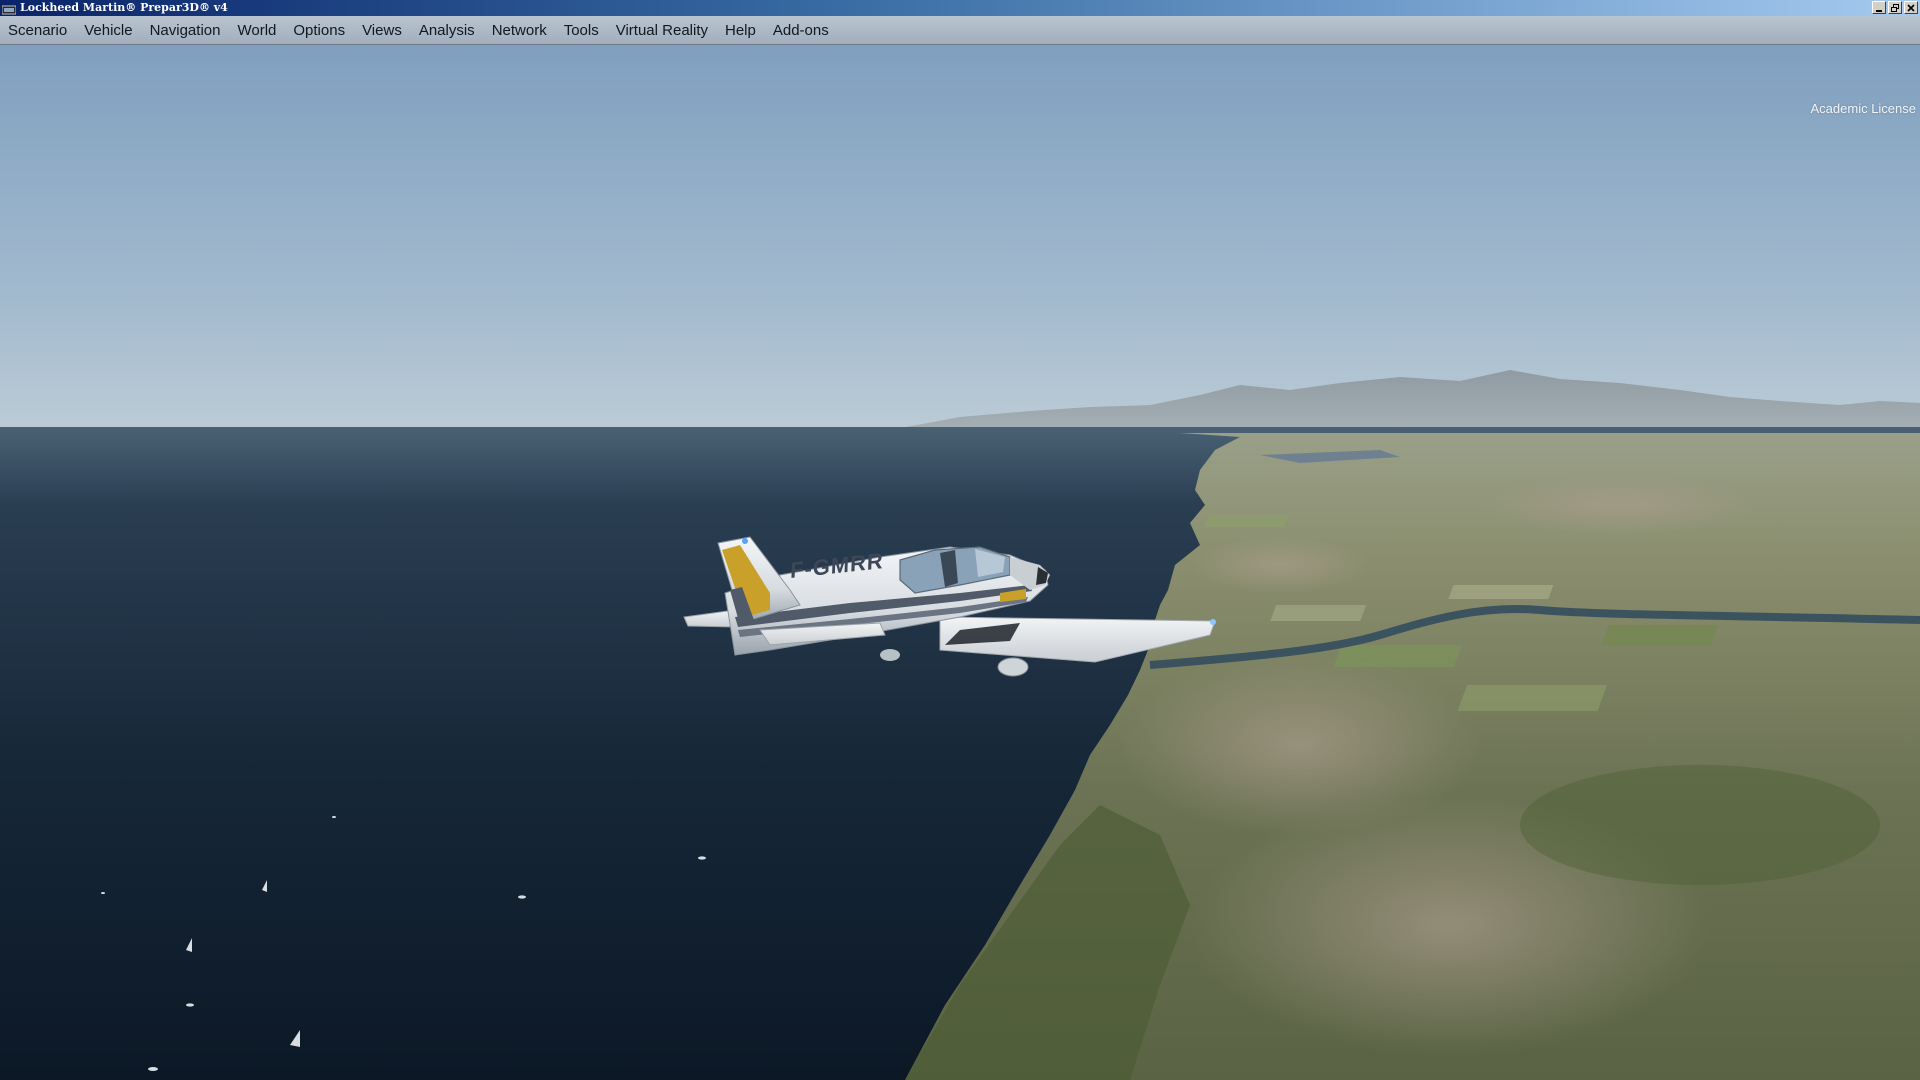 The image size is (1920, 1080). What do you see at coordinates (741, 30) in the screenshot?
I see `menu-help: Help` at bounding box center [741, 30].